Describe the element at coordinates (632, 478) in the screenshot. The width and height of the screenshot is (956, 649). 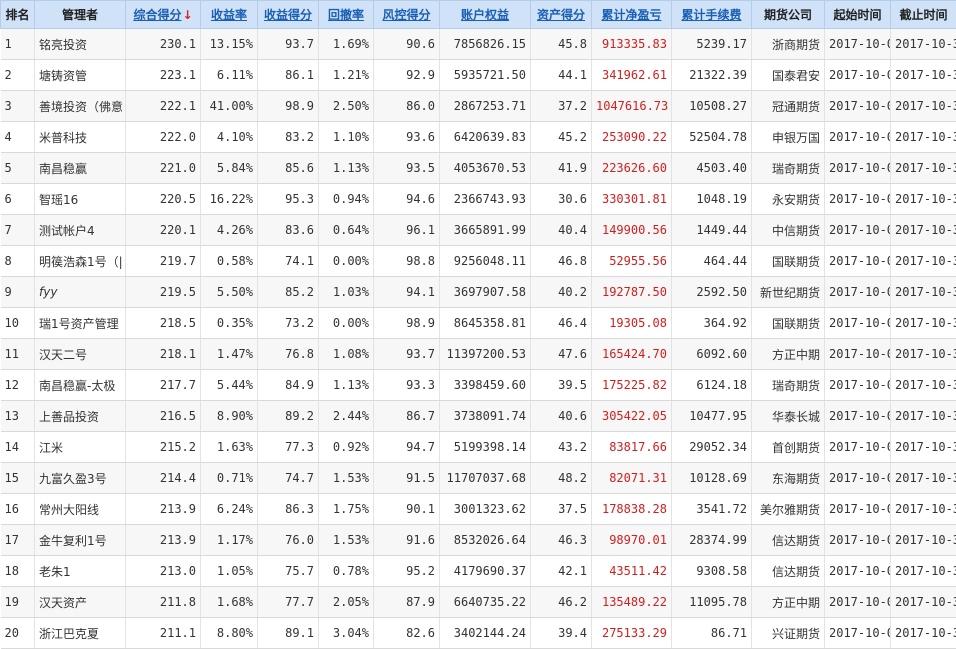
I see `cell-cum-pnl: 82071.31` at that location.